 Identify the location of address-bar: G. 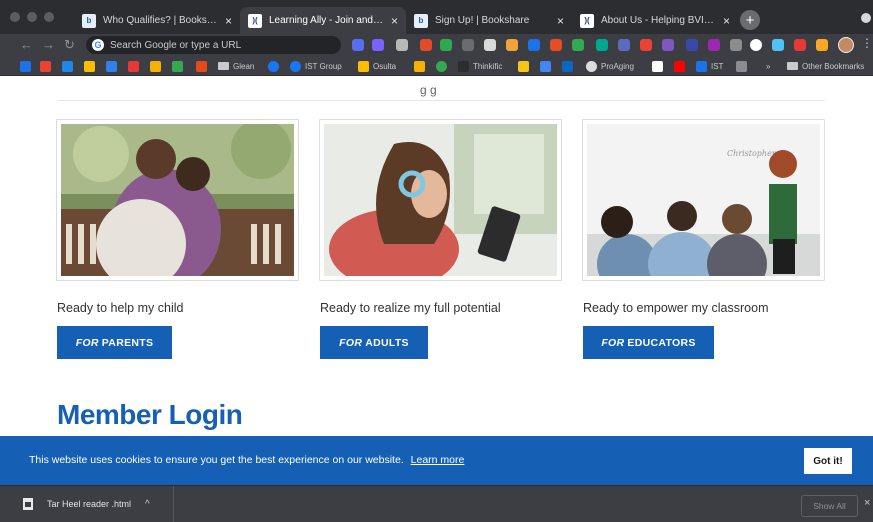
(213, 45).